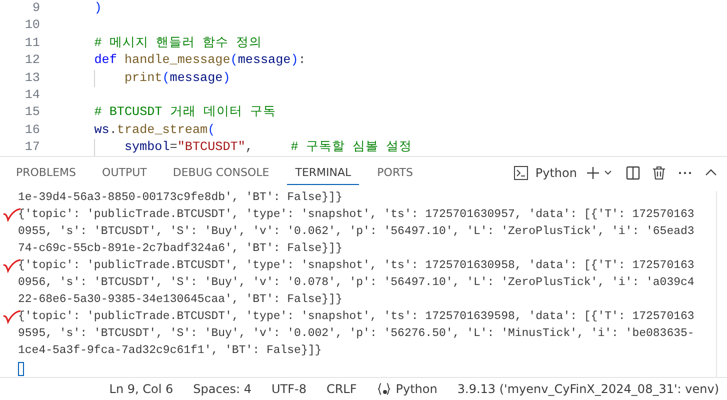 Image resolution: width=727 pixels, height=400 pixels. Describe the element at coordinates (180, 197) in the screenshot. I see `terminal-output-line: 1e-39d4-56a3-8850-00173c9fe8db', 'BT': False}]}` at that location.